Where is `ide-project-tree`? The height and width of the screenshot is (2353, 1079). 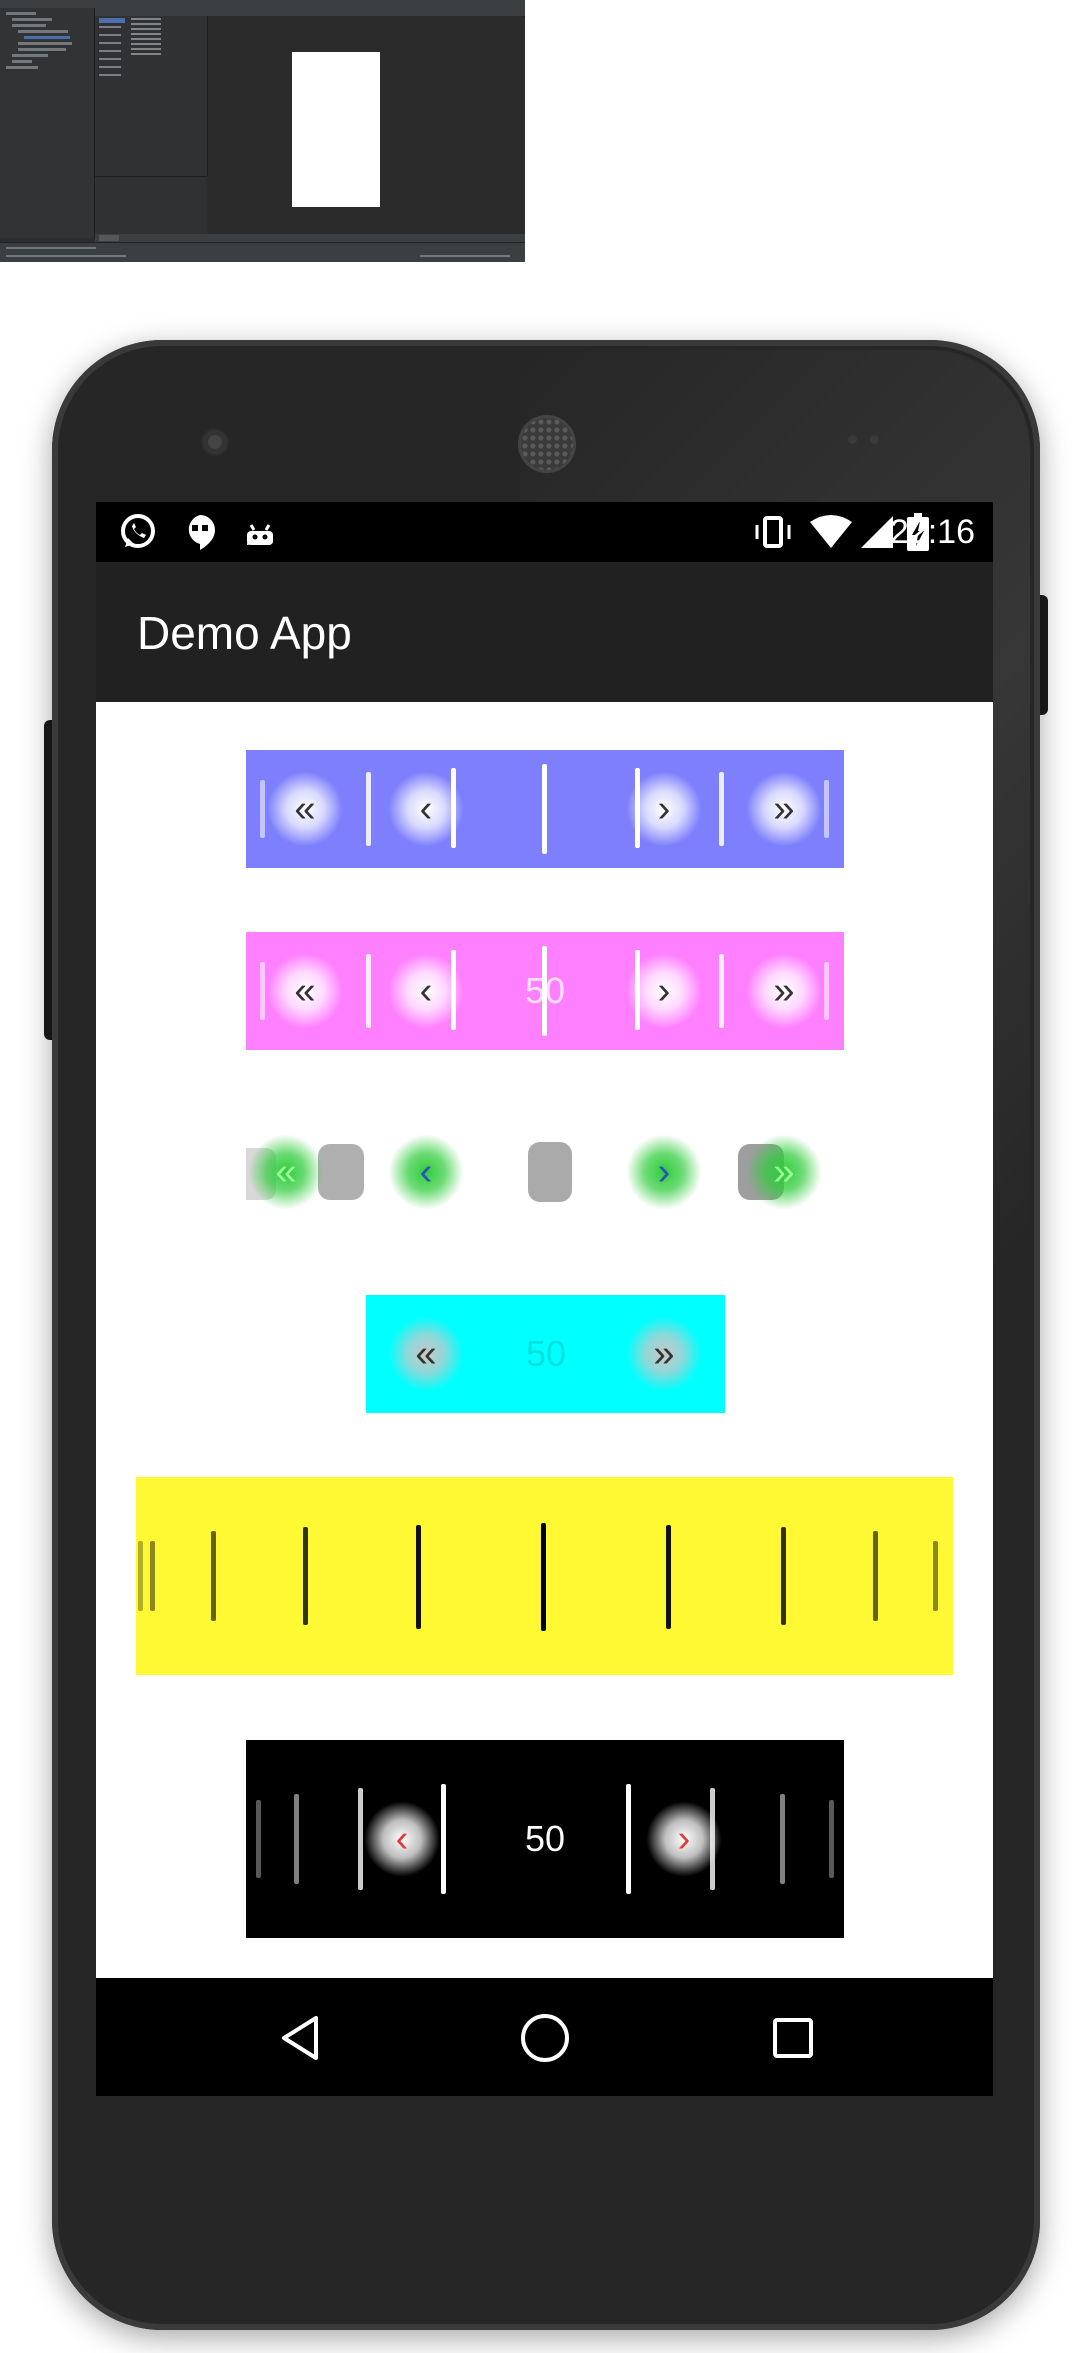 ide-project-tree is located at coordinates (47, 123).